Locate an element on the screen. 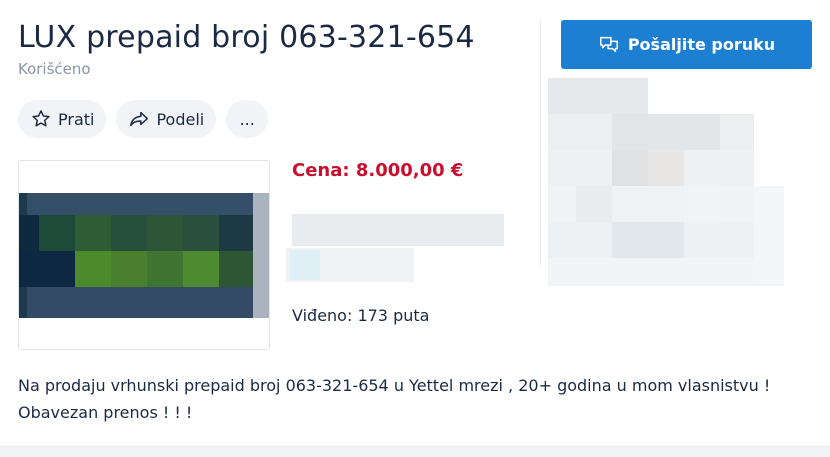  column-divider is located at coordinates (540, 142).